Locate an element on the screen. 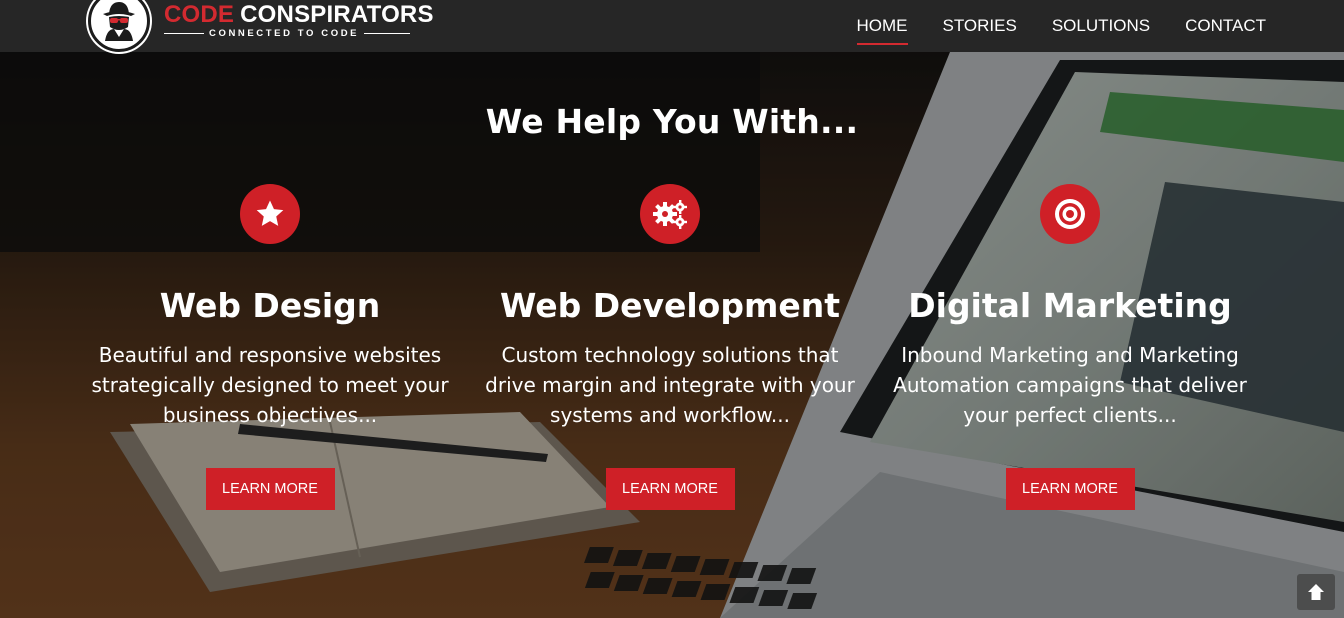 The width and height of the screenshot is (1344, 618). site-logo: CODE CONSPIRATORS CONNECTED TO CODE is located at coordinates (260, 26).